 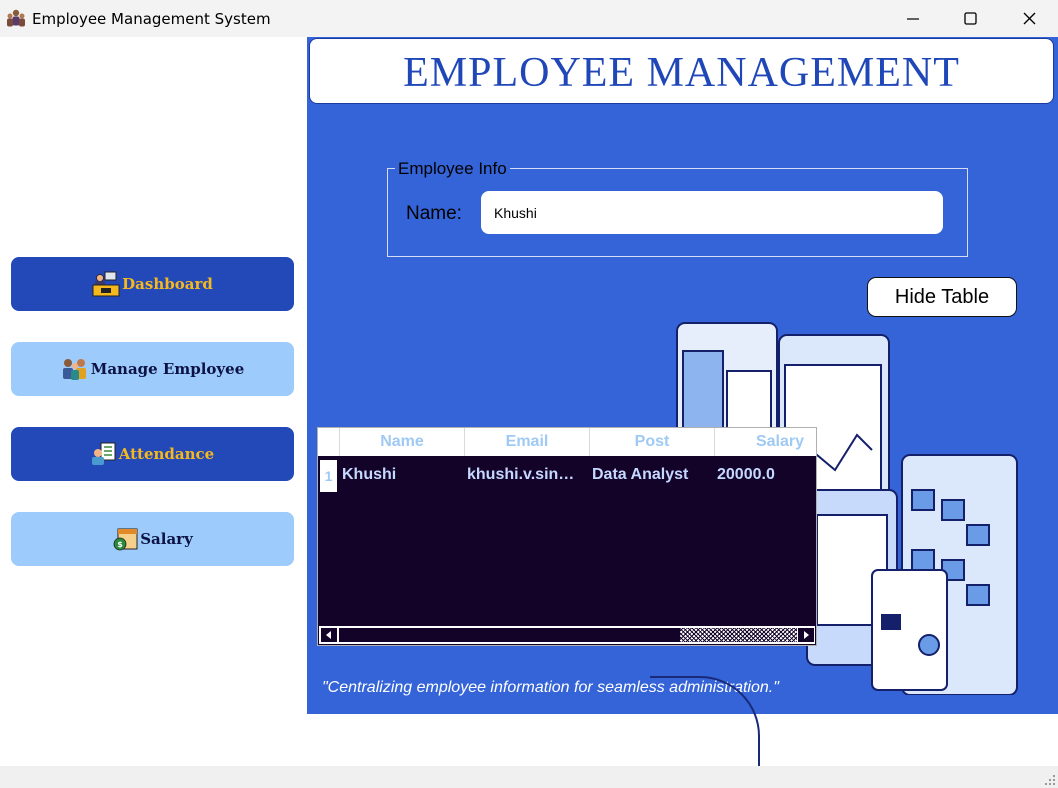 I want to click on sidebar-item-manage-employee: Manage Employee, so click(x=152, y=369).